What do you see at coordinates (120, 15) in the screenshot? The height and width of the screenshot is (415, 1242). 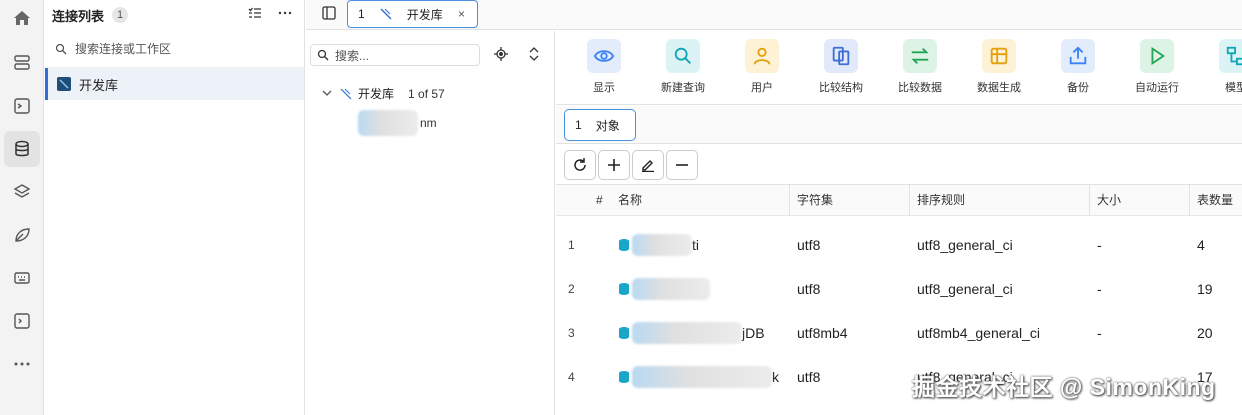 I see `connection-count-badge: 1` at bounding box center [120, 15].